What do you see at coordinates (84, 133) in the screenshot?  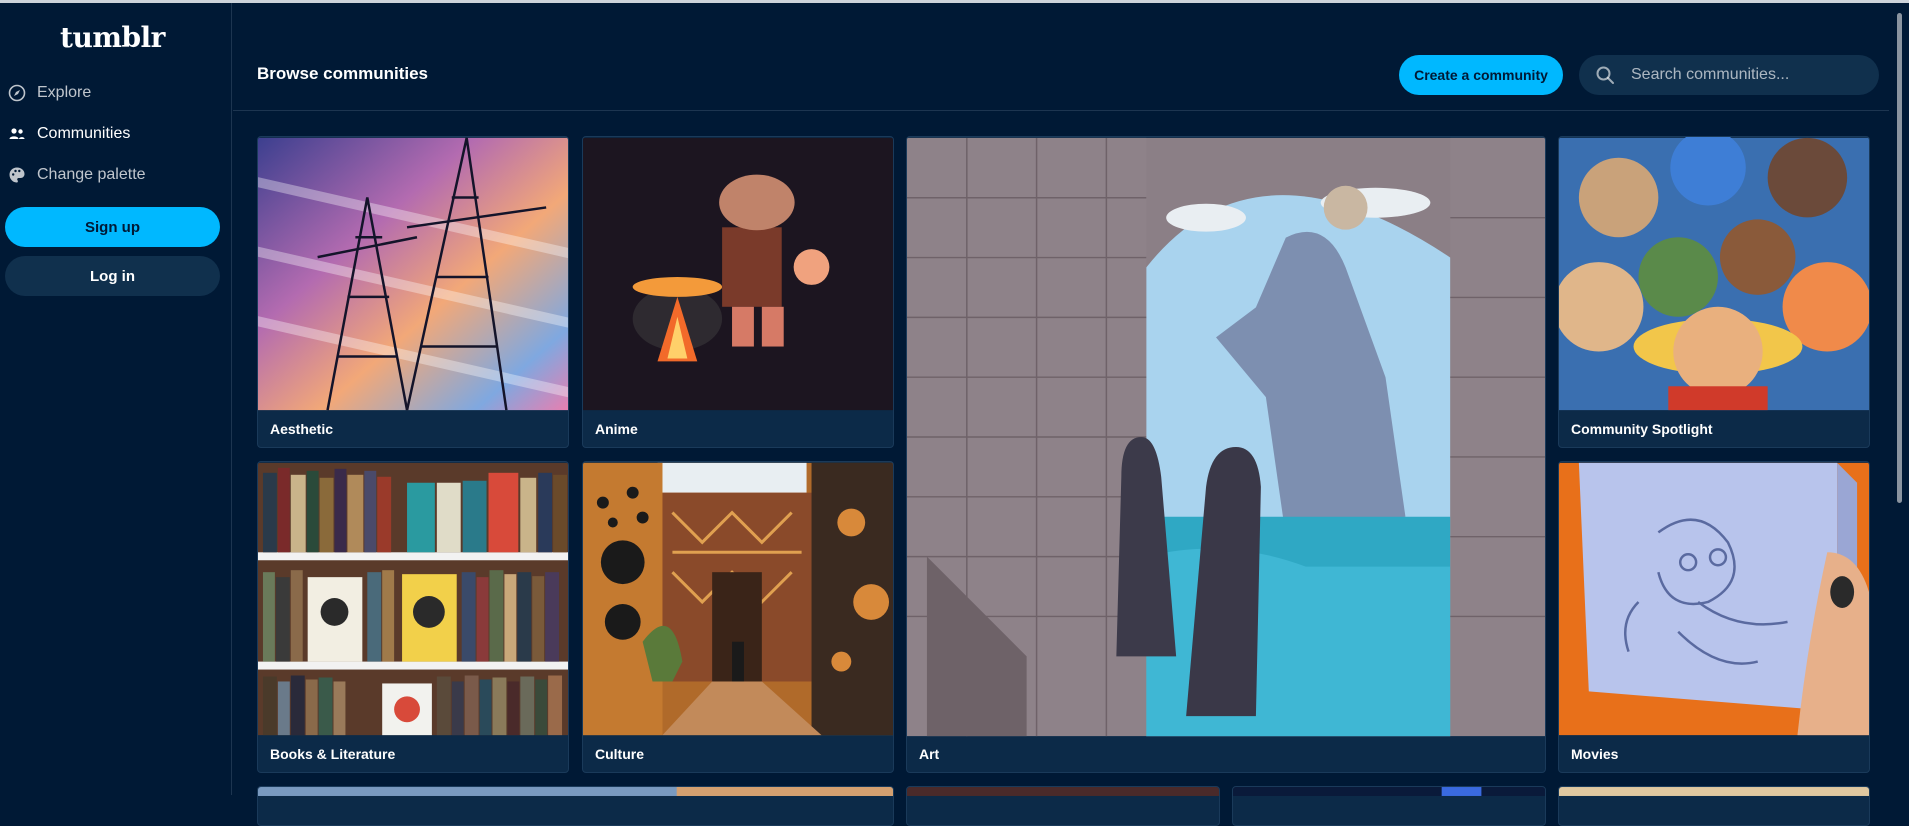 I see `sidebar-item-label: Communities` at bounding box center [84, 133].